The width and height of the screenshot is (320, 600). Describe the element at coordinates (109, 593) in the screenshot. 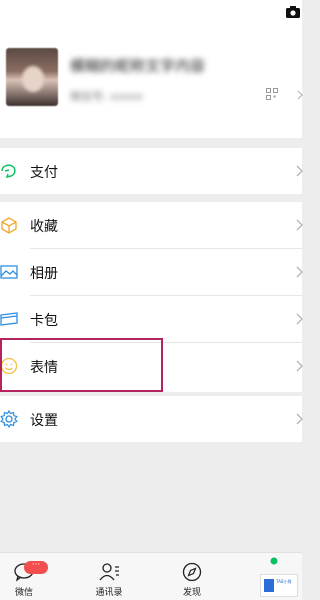

I see `tab-label-contacts: 通讯录` at that location.